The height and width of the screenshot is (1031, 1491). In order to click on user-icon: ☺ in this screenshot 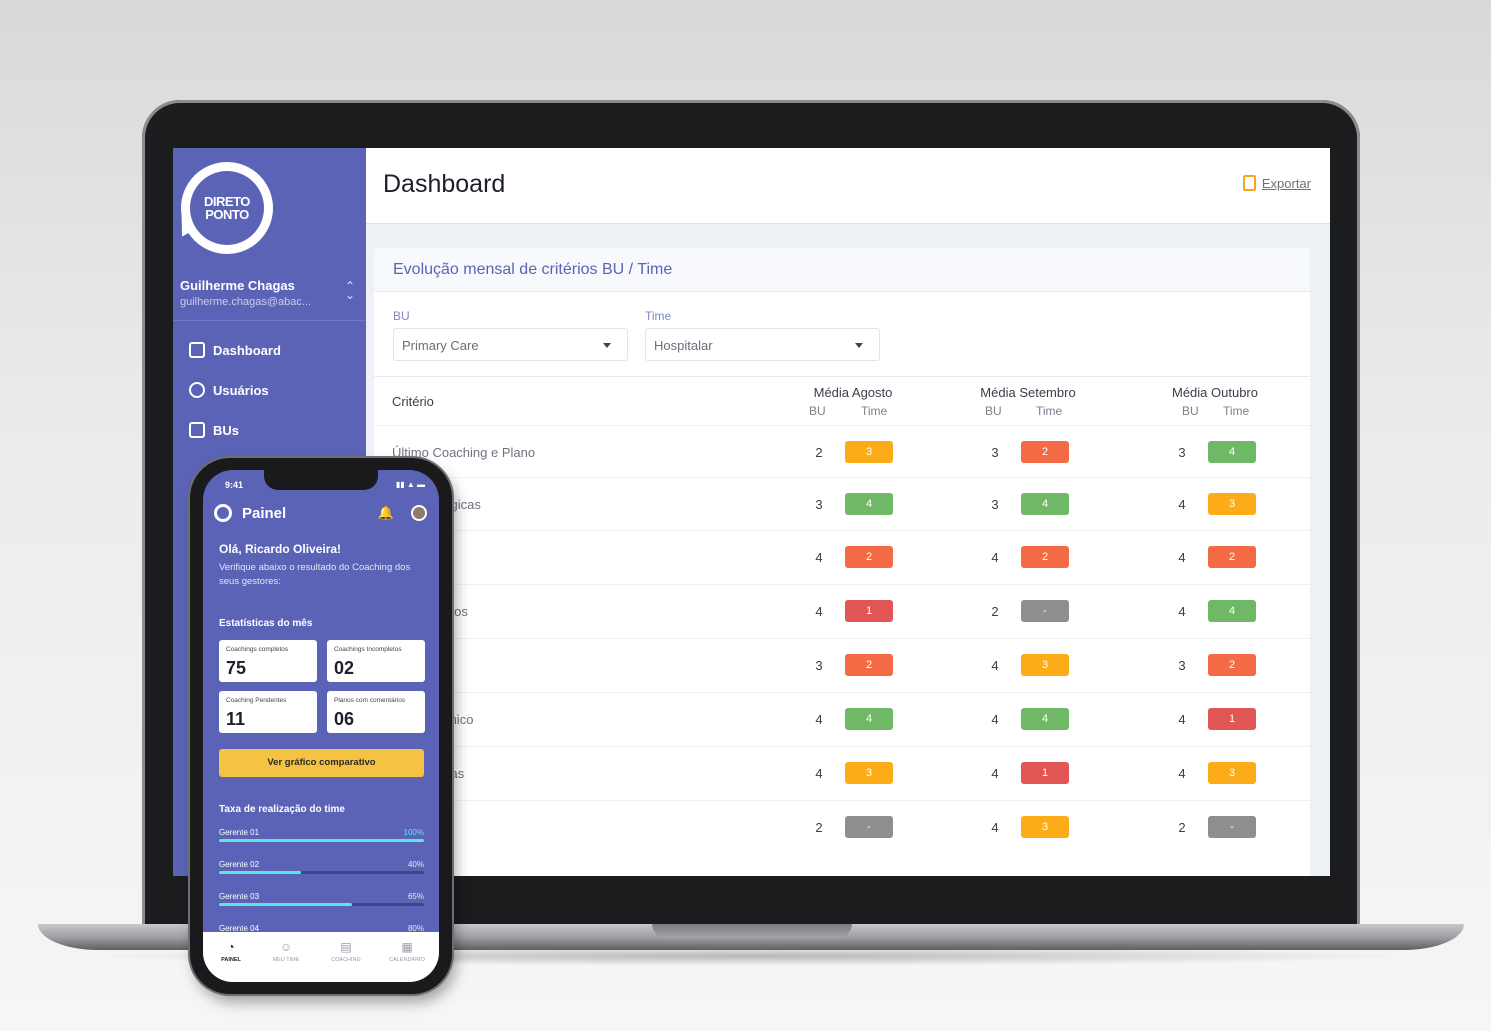, I will do `click(286, 947)`.